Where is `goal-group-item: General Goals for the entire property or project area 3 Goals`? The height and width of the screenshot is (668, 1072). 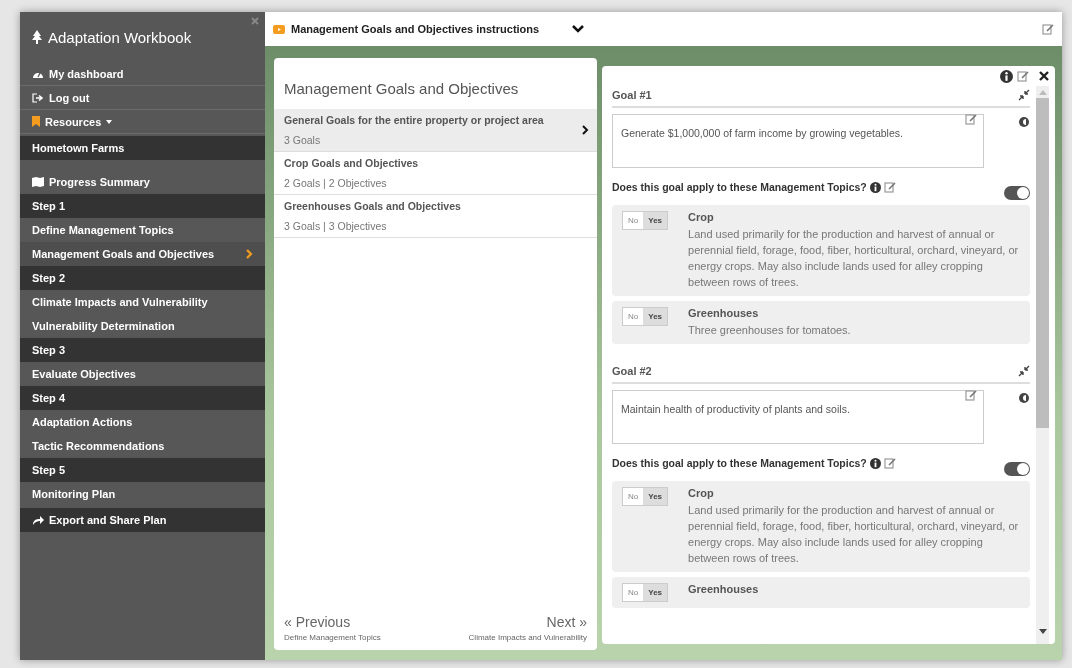 goal-group-item: General Goals for the entire property or project area 3 Goals is located at coordinates (435, 130).